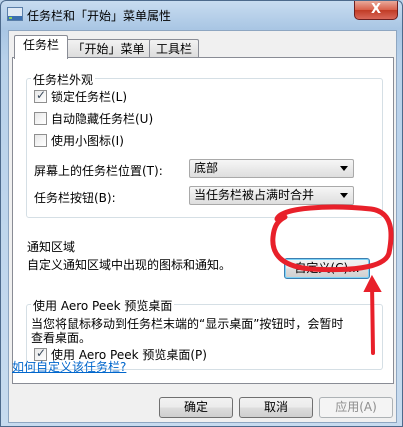 Image resolution: width=403 pixels, height=427 pixels. Describe the element at coordinates (87, 141) in the screenshot. I see `small-icons-label: 使用小图标(I)` at that location.